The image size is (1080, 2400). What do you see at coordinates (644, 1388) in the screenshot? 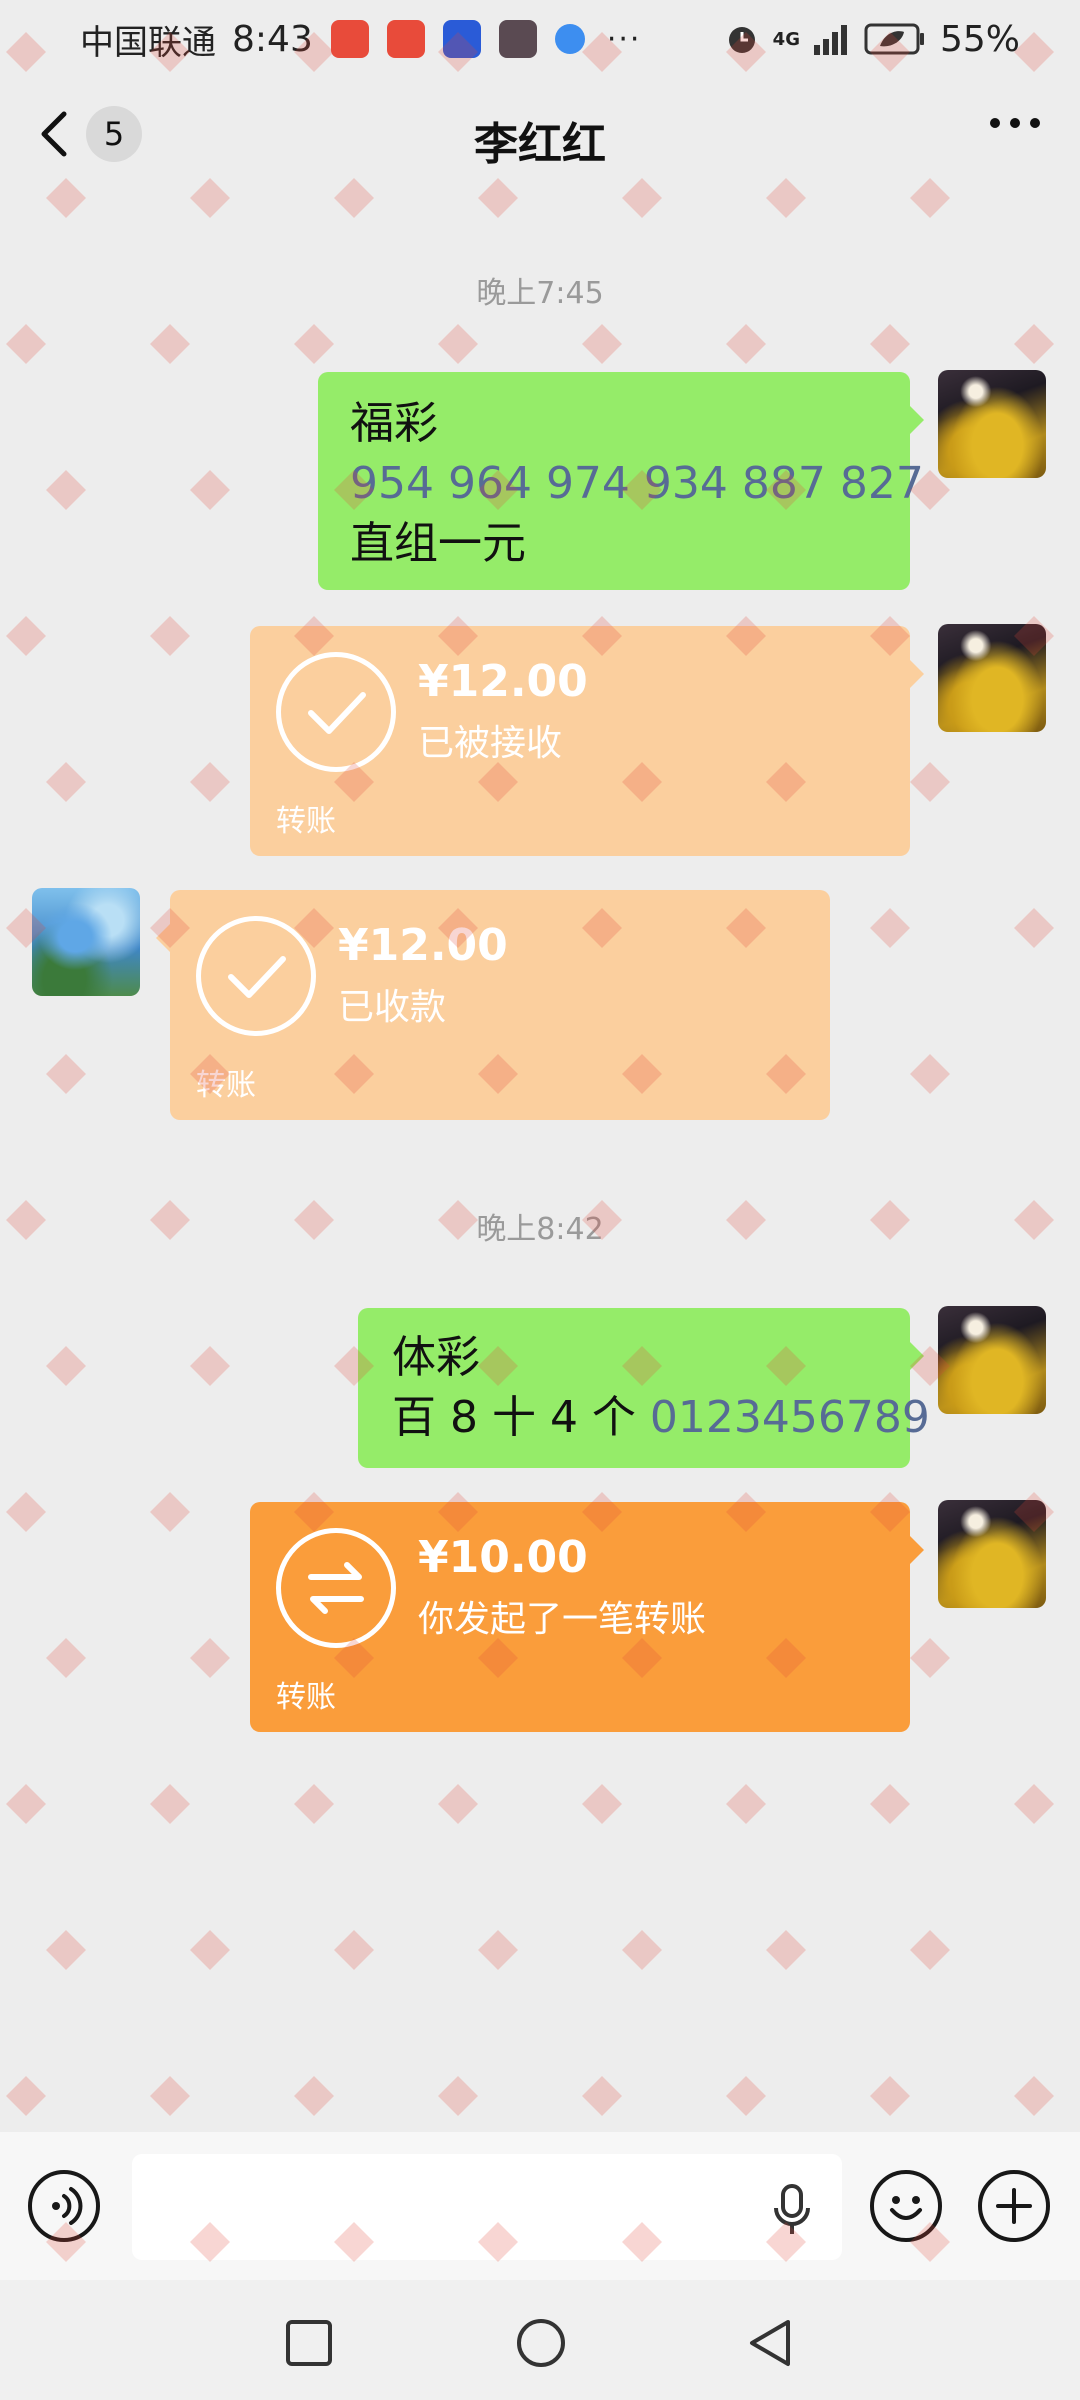
I see `sent-text-message: 体彩 百 8 十 4 个 0123456789` at bounding box center [644, 1388].